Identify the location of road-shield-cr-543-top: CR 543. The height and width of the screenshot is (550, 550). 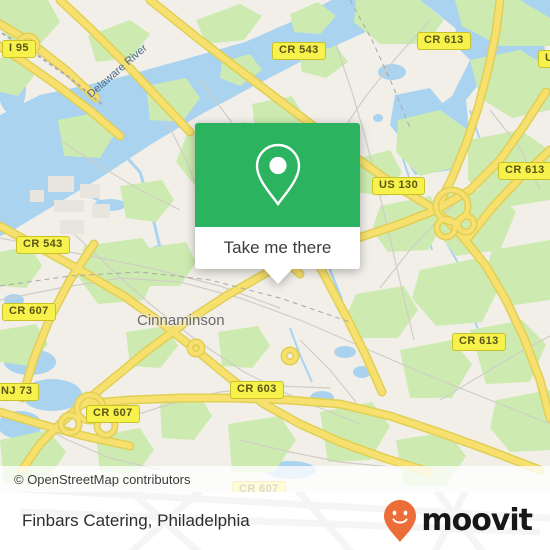
(299, 51).